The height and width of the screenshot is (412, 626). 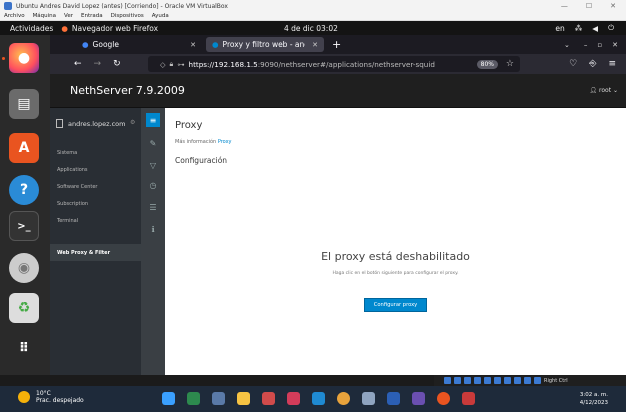 I want to click on start-icon, so click(x=168, y=398).